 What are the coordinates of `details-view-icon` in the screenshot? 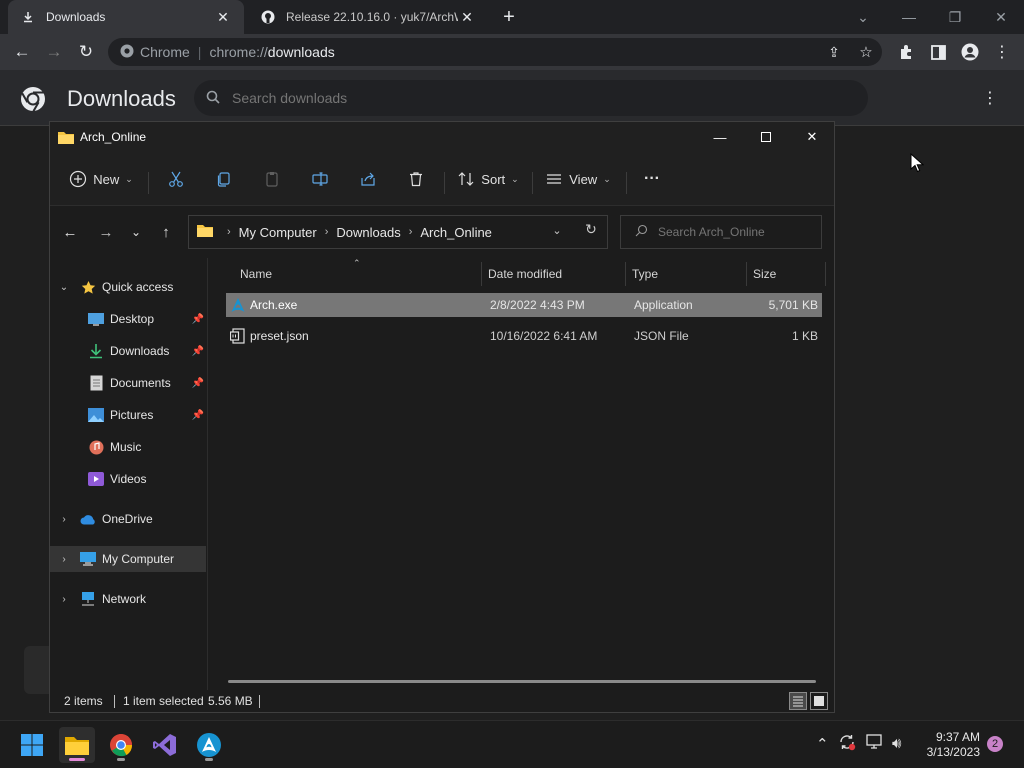 It's located at (798, 701).